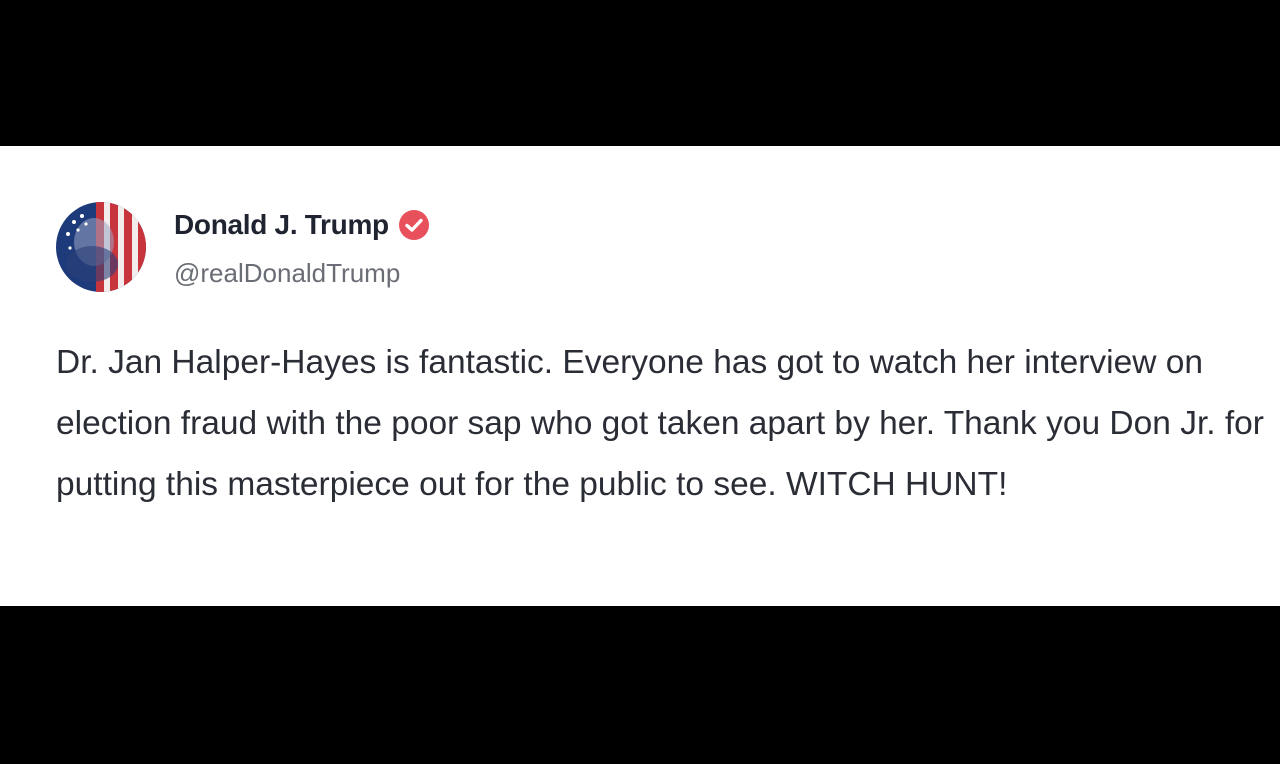 This screenshot has width=1280, height=764. What do you see at coordinates (413, 225) in the screenshot?
I see `verified-check-icon` at bounding box center [413, 225].